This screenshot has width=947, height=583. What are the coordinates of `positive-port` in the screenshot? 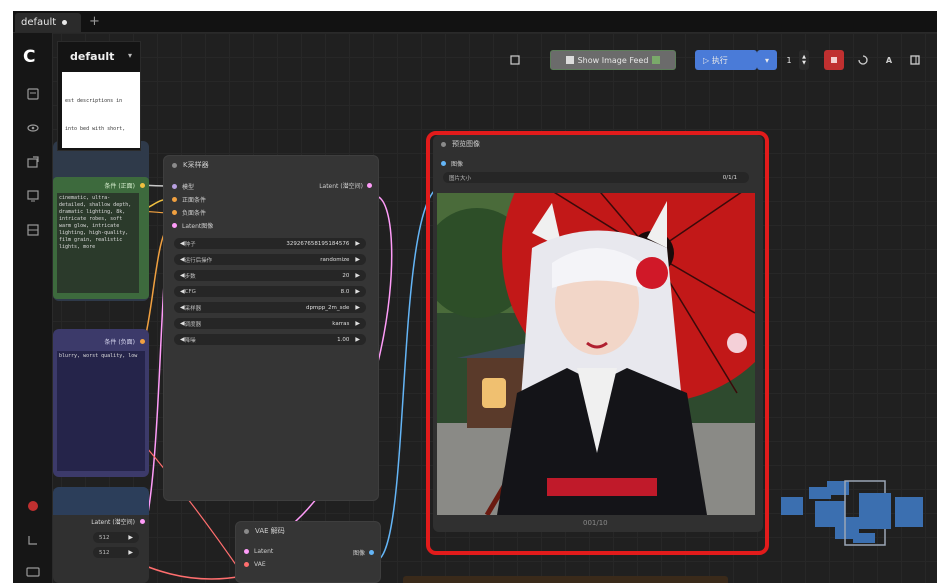 It's located at (174, 199).